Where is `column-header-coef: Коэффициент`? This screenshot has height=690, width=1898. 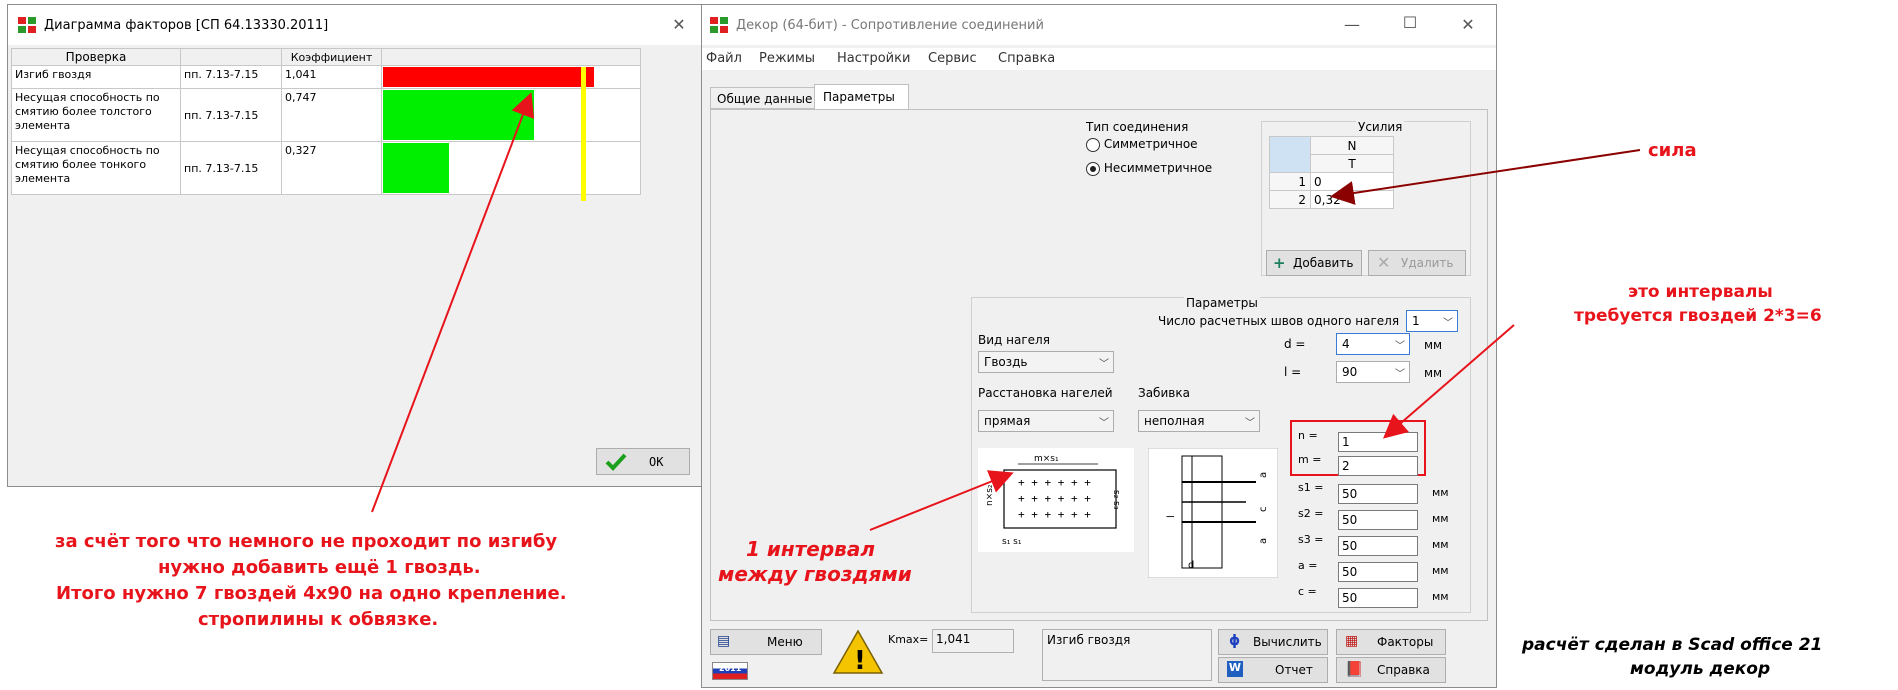 column-header-coef: Коэффициент is located at coordinates (331, 57).